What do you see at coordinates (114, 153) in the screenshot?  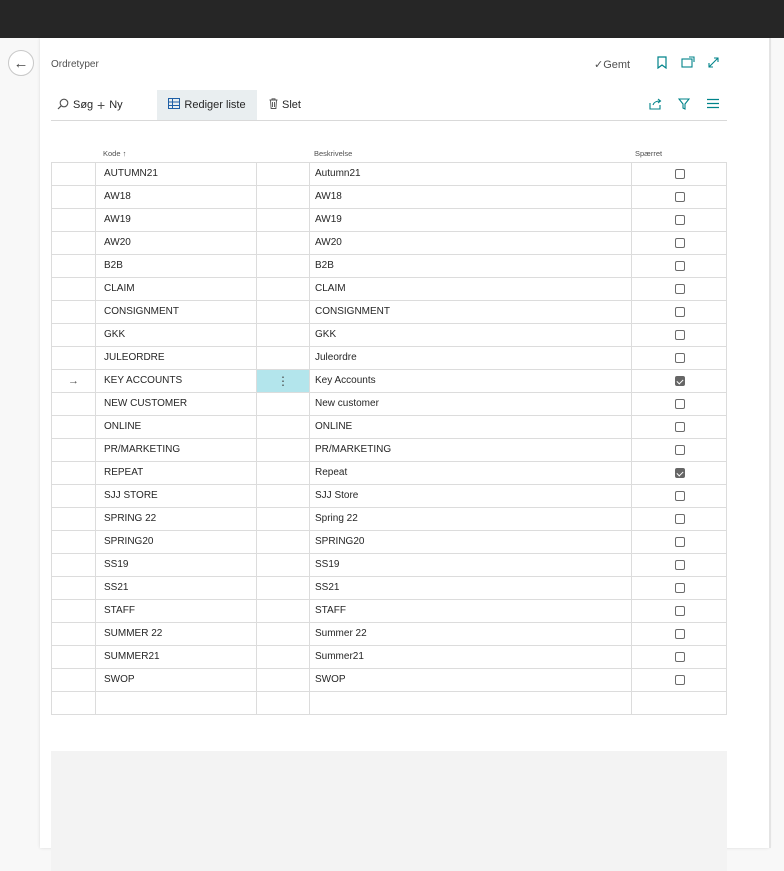 I see `column-header-code: Kode ↑` at bounding box center [114, 153].